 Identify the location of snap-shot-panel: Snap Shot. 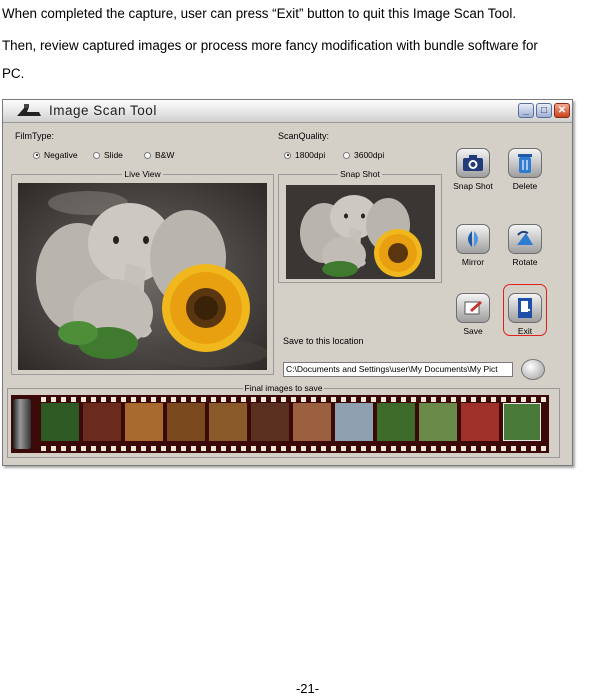
(360, 226).